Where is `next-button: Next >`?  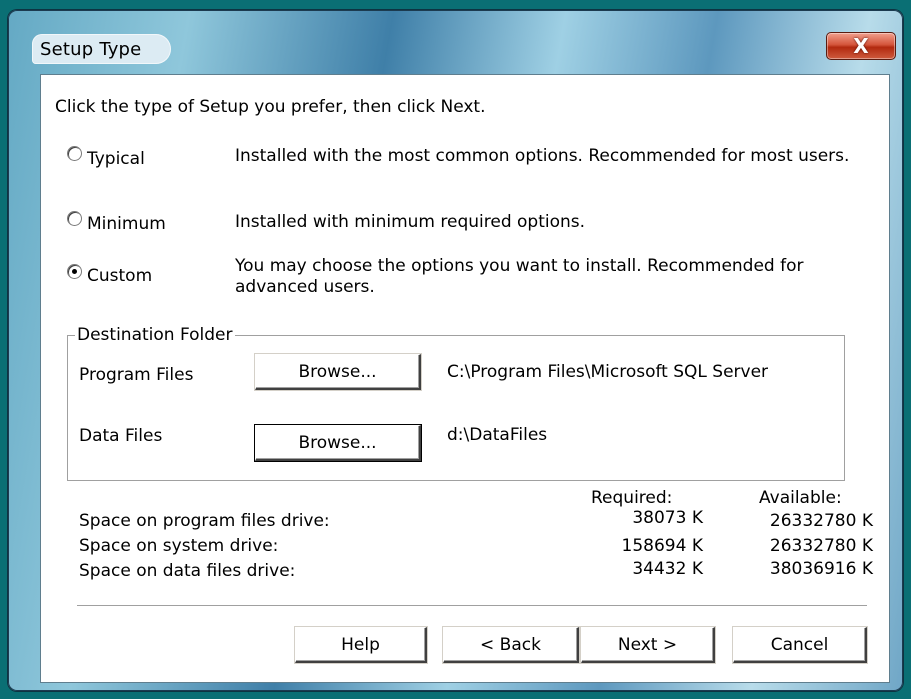
next-button: Next > is located at coordinates (648, 645).